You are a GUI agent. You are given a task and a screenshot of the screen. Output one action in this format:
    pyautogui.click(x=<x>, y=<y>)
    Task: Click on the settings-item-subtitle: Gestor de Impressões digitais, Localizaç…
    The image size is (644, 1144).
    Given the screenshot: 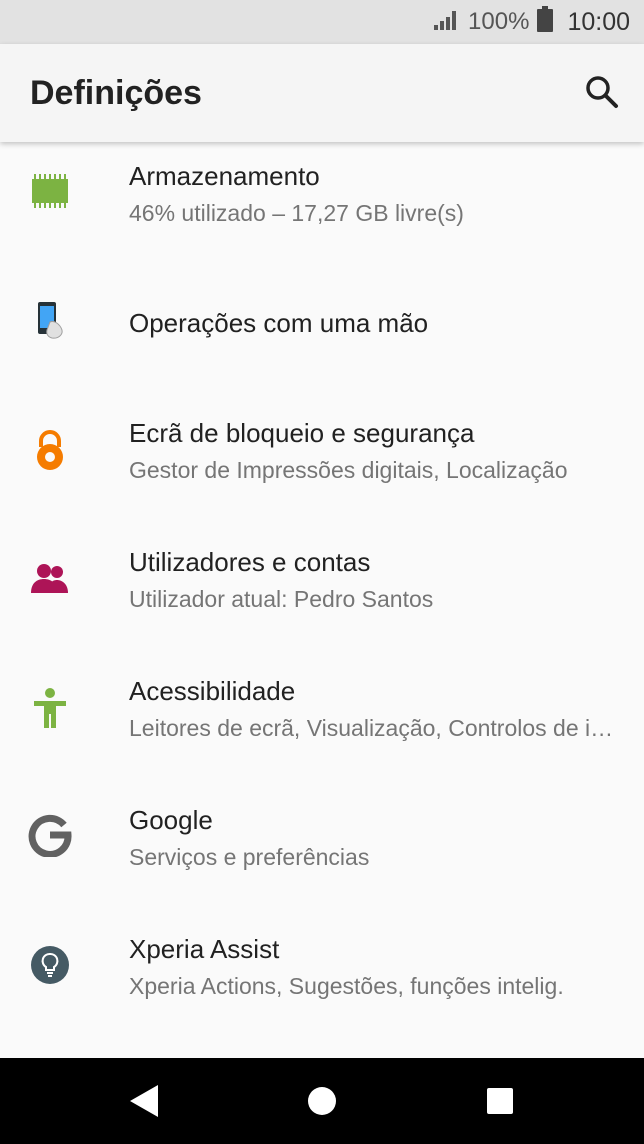 What is the action you would take?
    pyautogui.click(x=348, y=470)
    